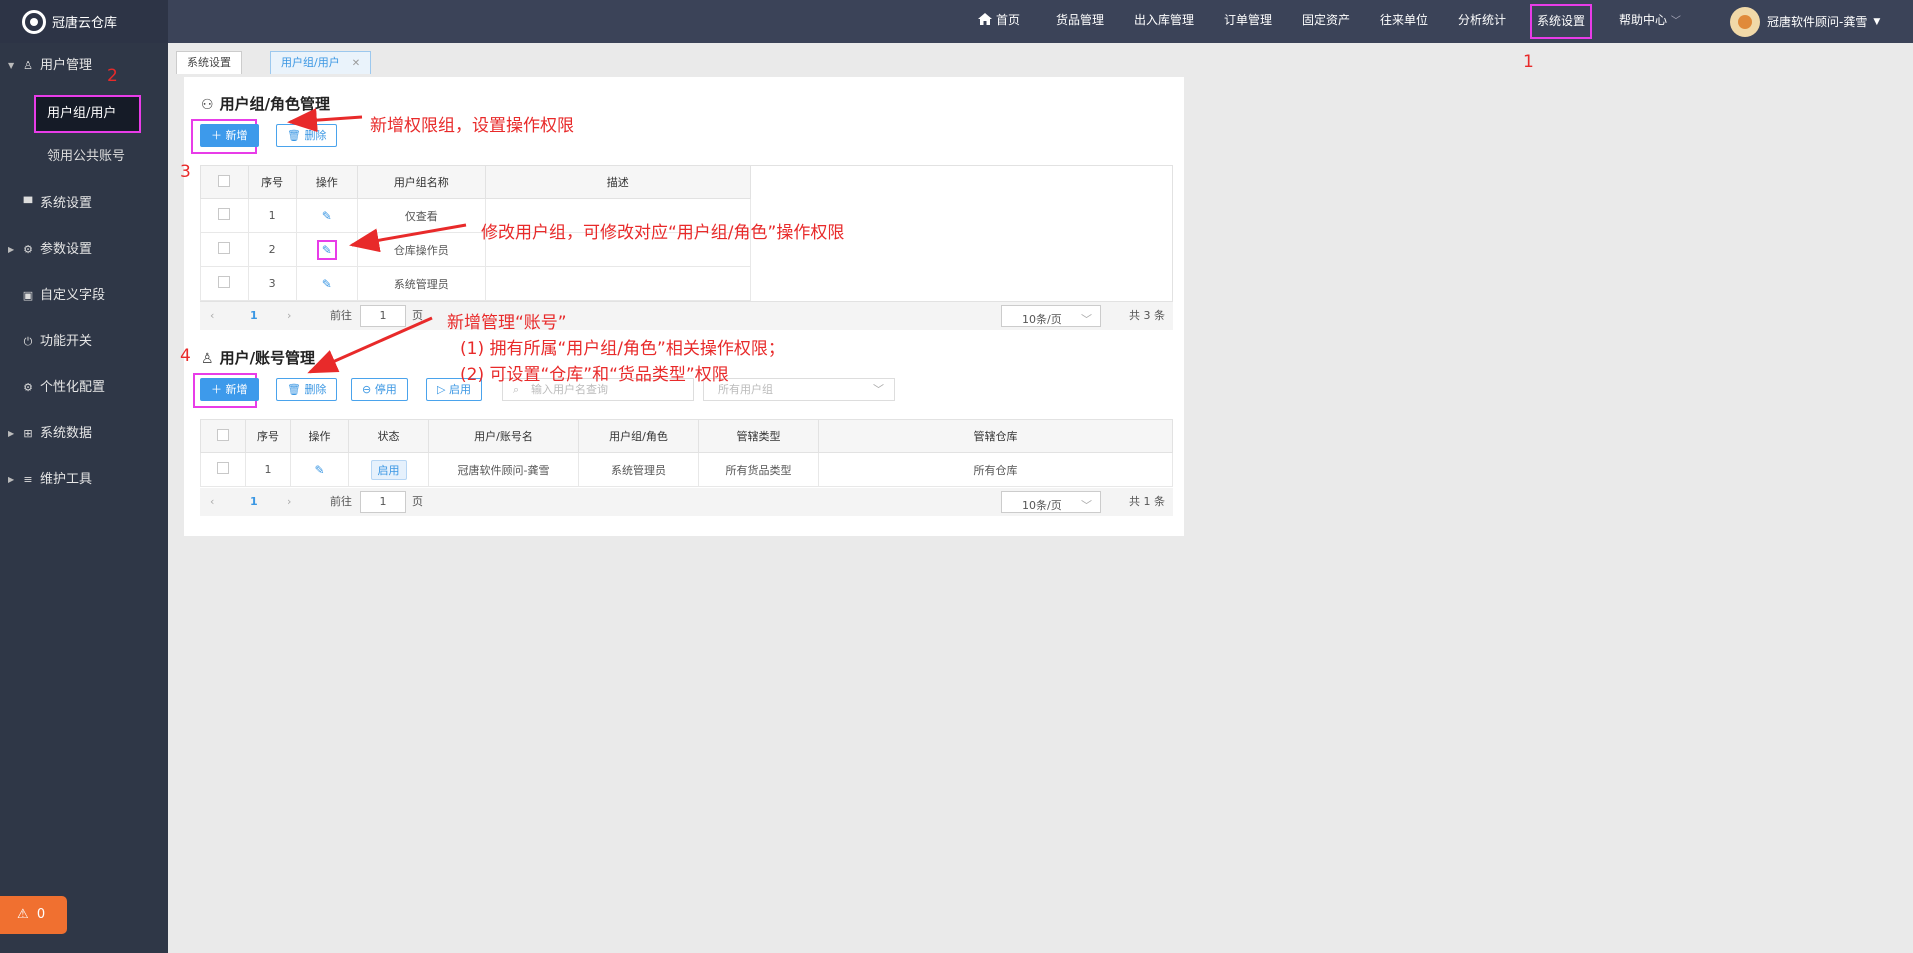 The width and height of the screenshot is (1913, 953). Describe the element at coordinates (294, 389) in the screenshot. I see `trash-icon: 🗑` at that location.